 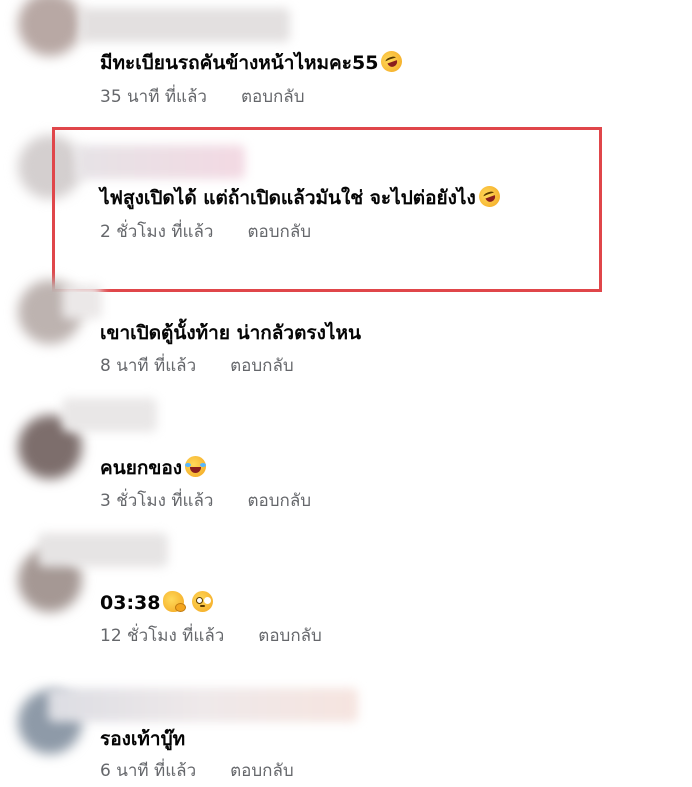 I want to click on comment-time: 35 นาที ที่แล้ว, so click(x=153, y=97).